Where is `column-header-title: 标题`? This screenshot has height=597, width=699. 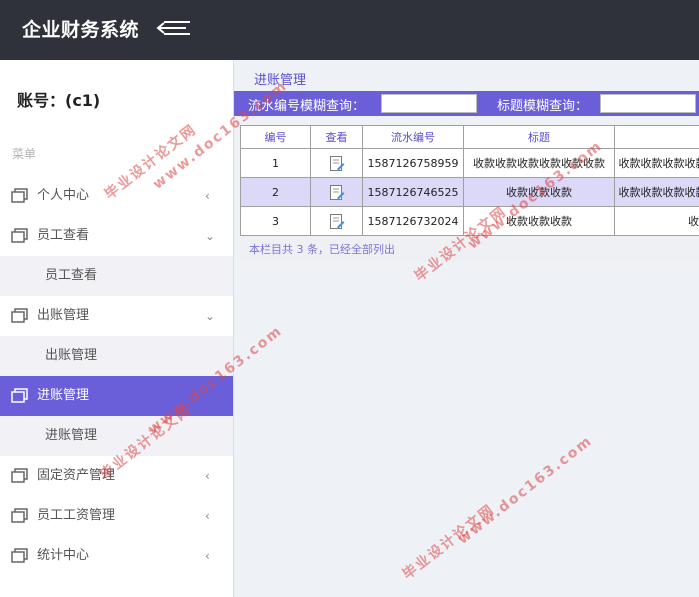
column-header-title: 标题 is located at coordinates (539, 137).